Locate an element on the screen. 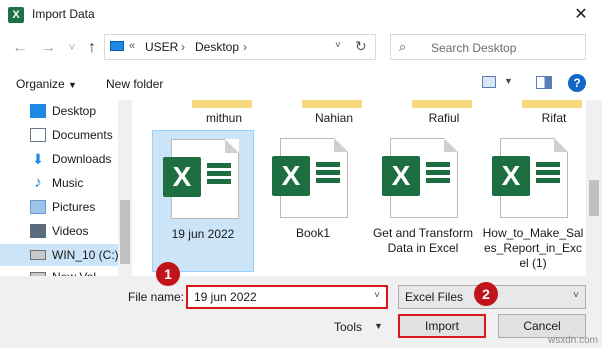 This screenshot has width=602, height=348. recent-locations-chevron-icon: ˅ is located at coordinates (72, 48).